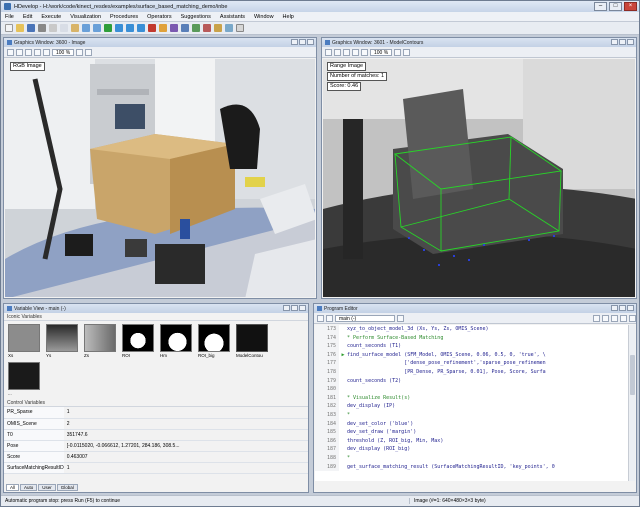 The height and width of the screenshot is (507, 640). Describe the element at coordinates (605, 318) in the screenshot. I see `procedure-icon` at that location.